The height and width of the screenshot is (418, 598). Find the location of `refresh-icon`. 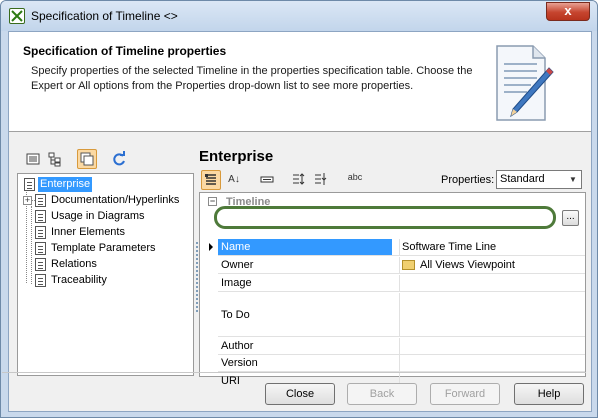

refresh-icon is located at coordinates (119, 159).